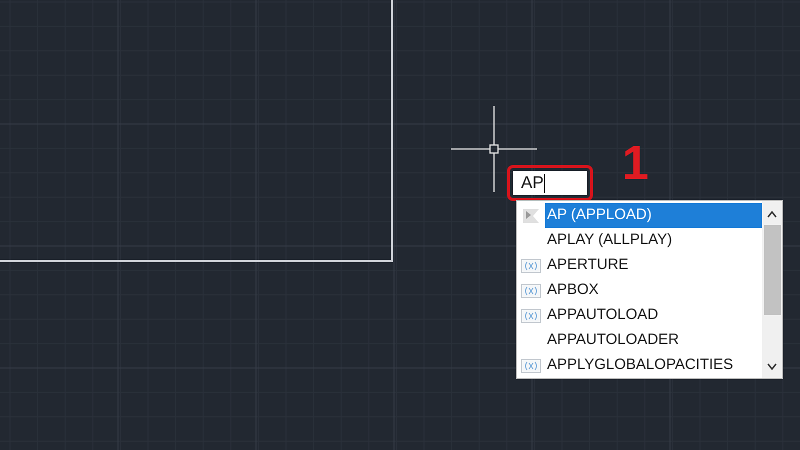  Describe the element at coordinates (653, 265) in the screenshot. I see `suggestion-item: APERTURE` at that location.